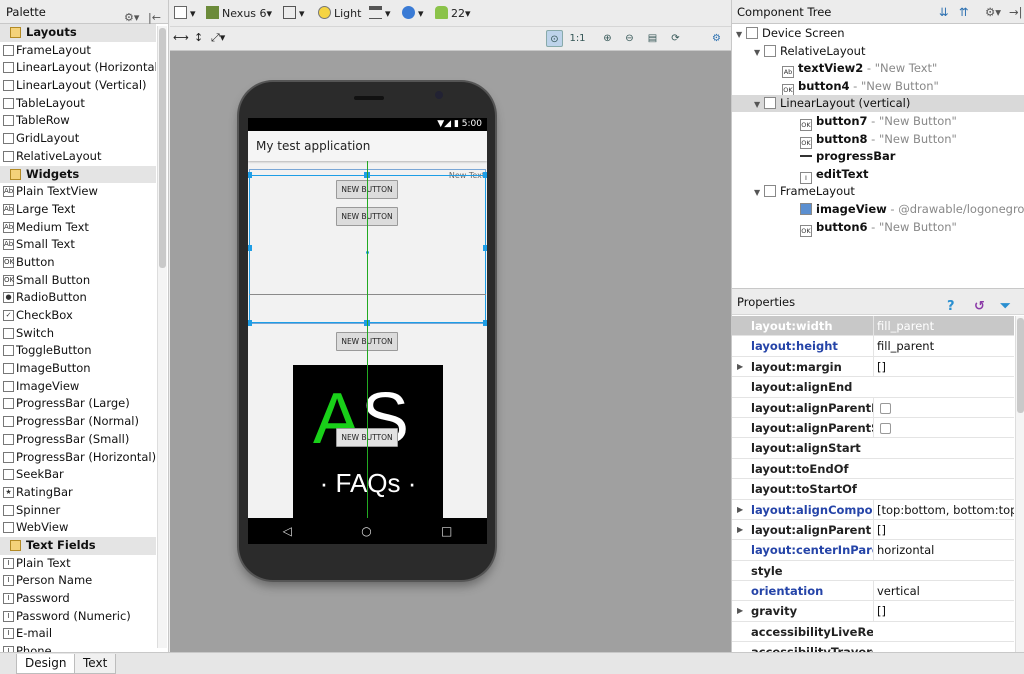  I want to click on property-row: layout:alignEnd, so click(873, 387).